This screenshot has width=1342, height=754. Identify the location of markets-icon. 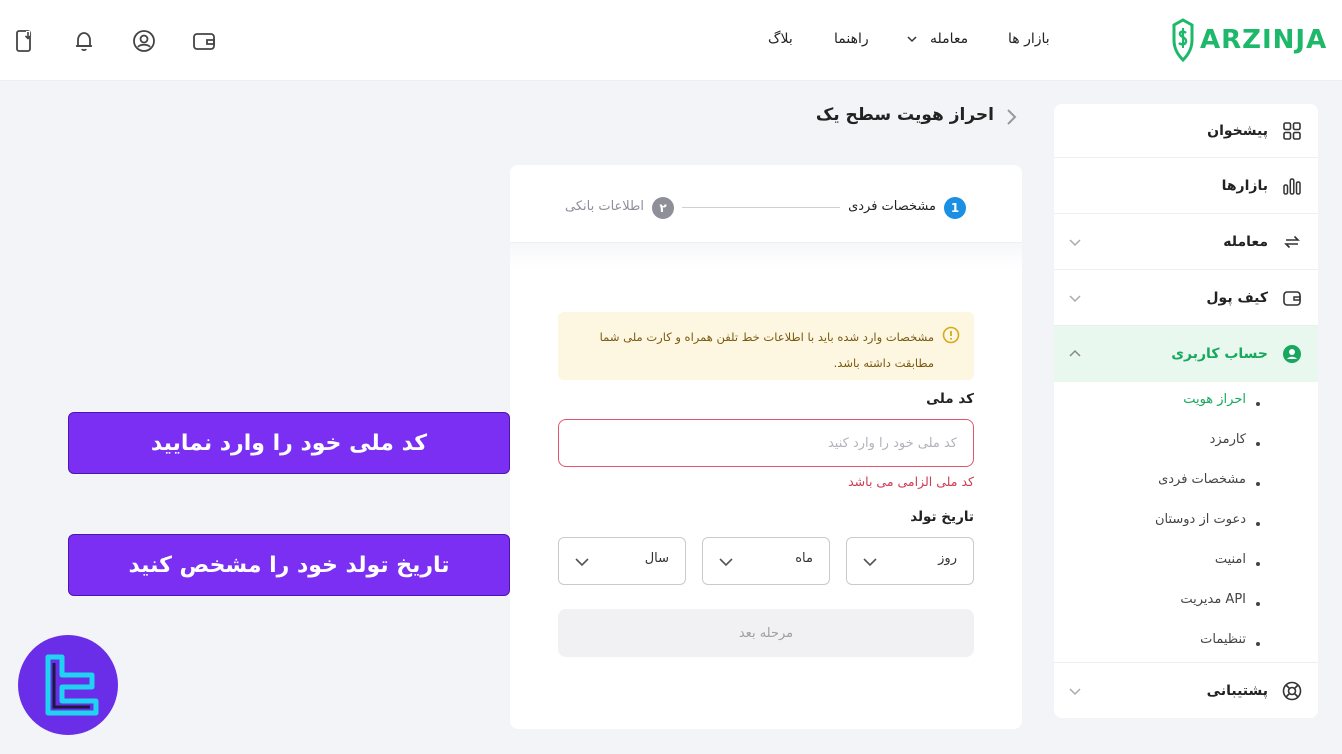
(1292, 186).